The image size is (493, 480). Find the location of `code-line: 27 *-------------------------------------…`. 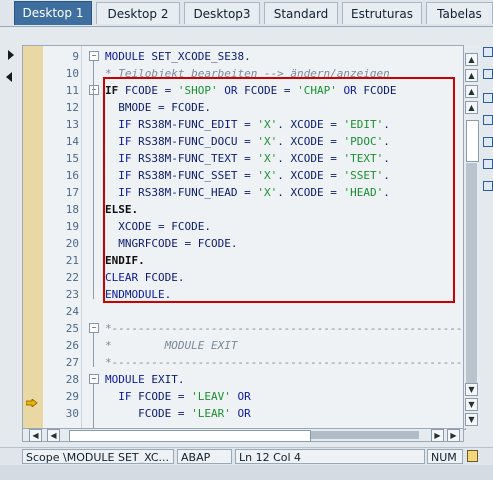

code-line: 27 *-------------------------------------… is located at coordinates (244, 362).